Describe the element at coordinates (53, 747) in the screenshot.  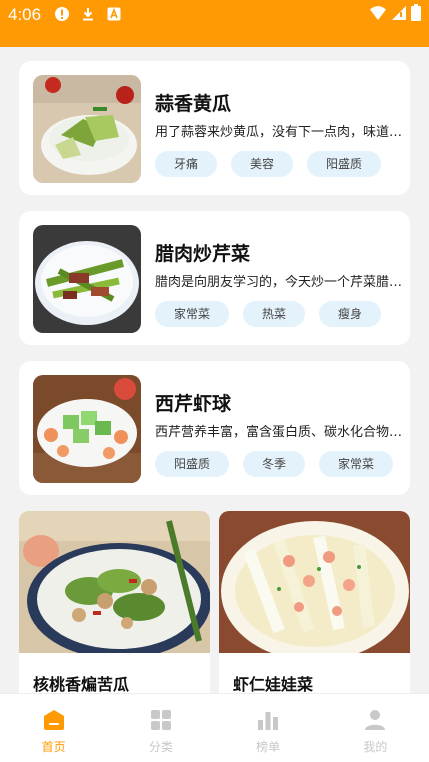
I see `tab-label: 首页` at that location.